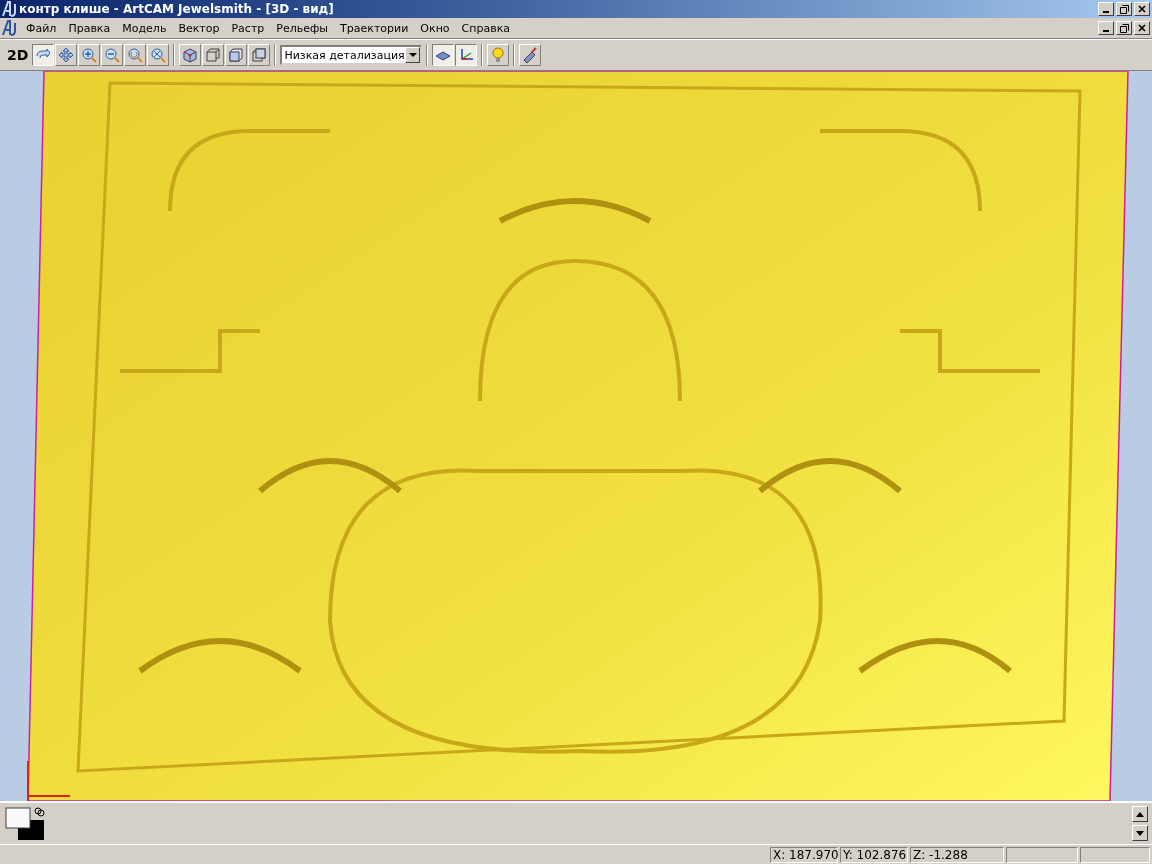 The height and width of the screenshot is (864, 1152). I want to click on detail-dropdown: Низкая детализация, so click(351, 55).